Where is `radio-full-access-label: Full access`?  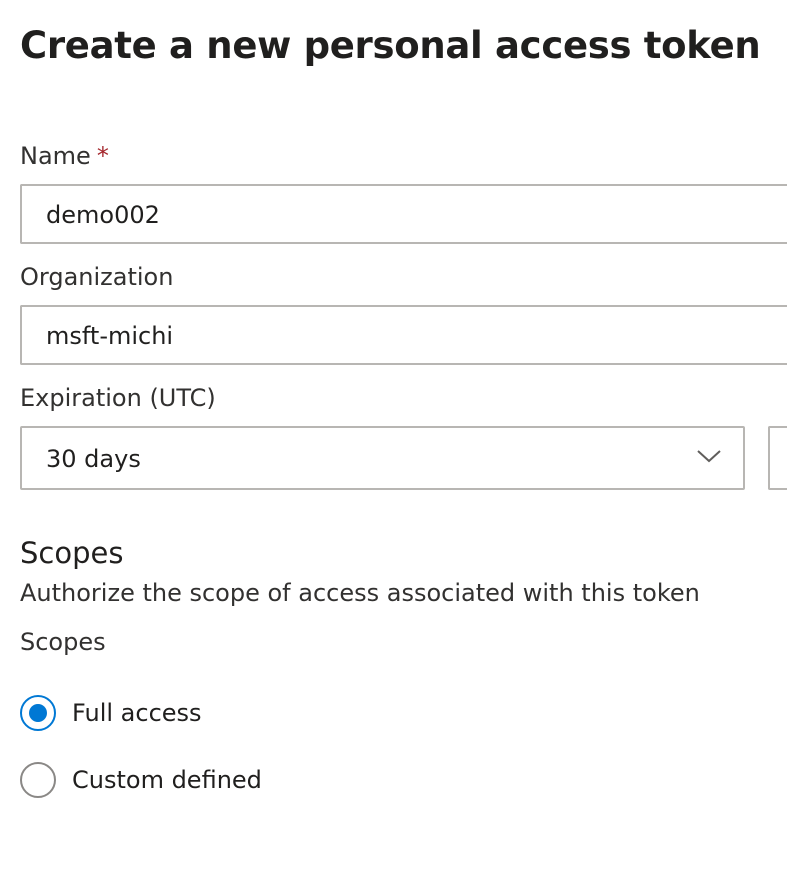 radio-full-access-label: Full access is located at coordinates (137, 713).